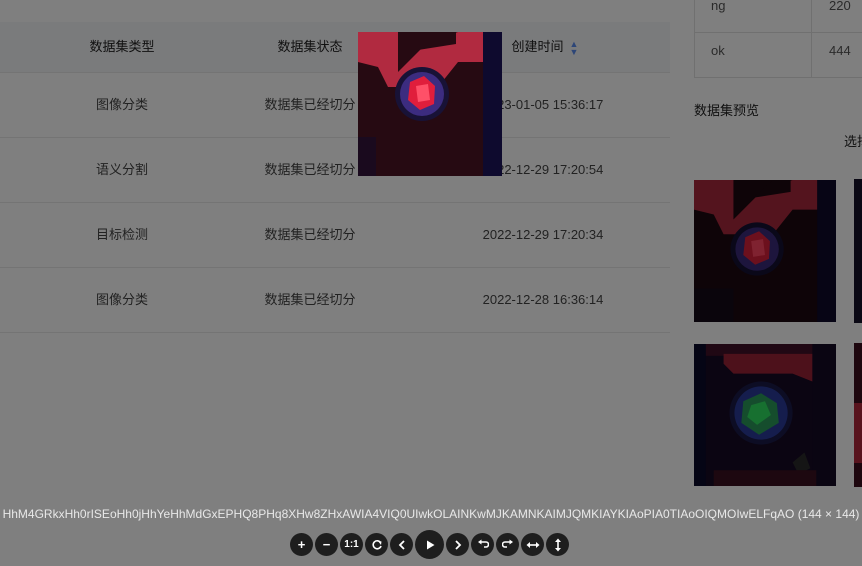 This screenshot has width=862, height=566. I want to click on previous-button, so click(401, 544).